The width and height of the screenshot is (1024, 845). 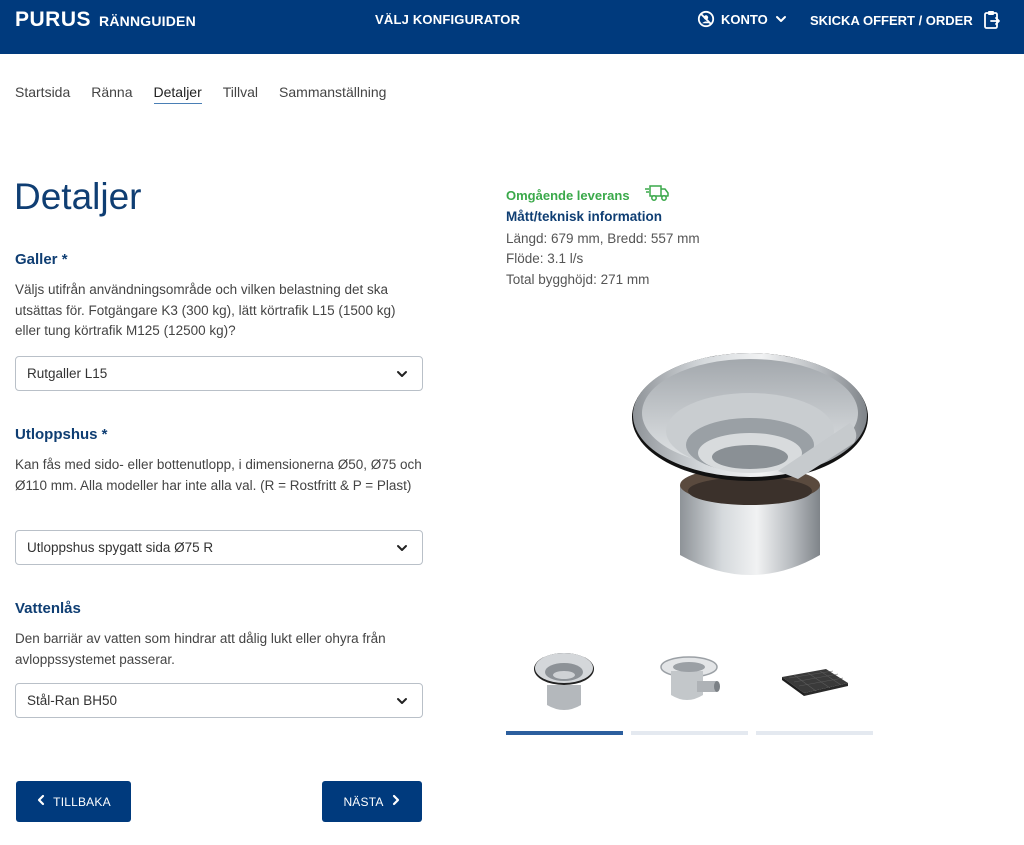 What do you see at coordinates (53, 20) in the screenshot?
I see `purus-logo: PURUS` at bounding box center [53, 20].